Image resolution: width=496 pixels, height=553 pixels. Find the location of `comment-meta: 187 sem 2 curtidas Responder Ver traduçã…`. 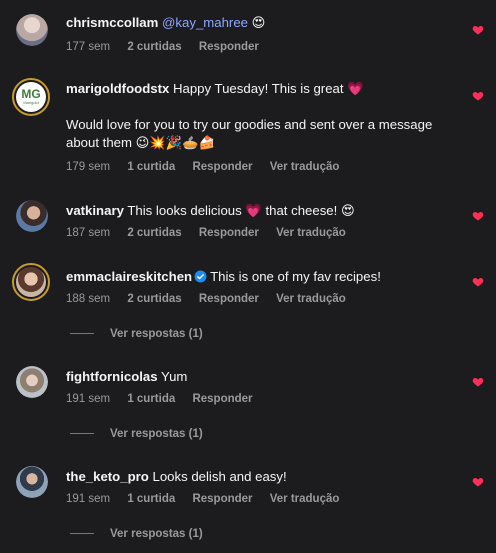

comment-meta: 187 sem 2 curtidas Responder Ver traduçã… is located at coordinates (213, 233).